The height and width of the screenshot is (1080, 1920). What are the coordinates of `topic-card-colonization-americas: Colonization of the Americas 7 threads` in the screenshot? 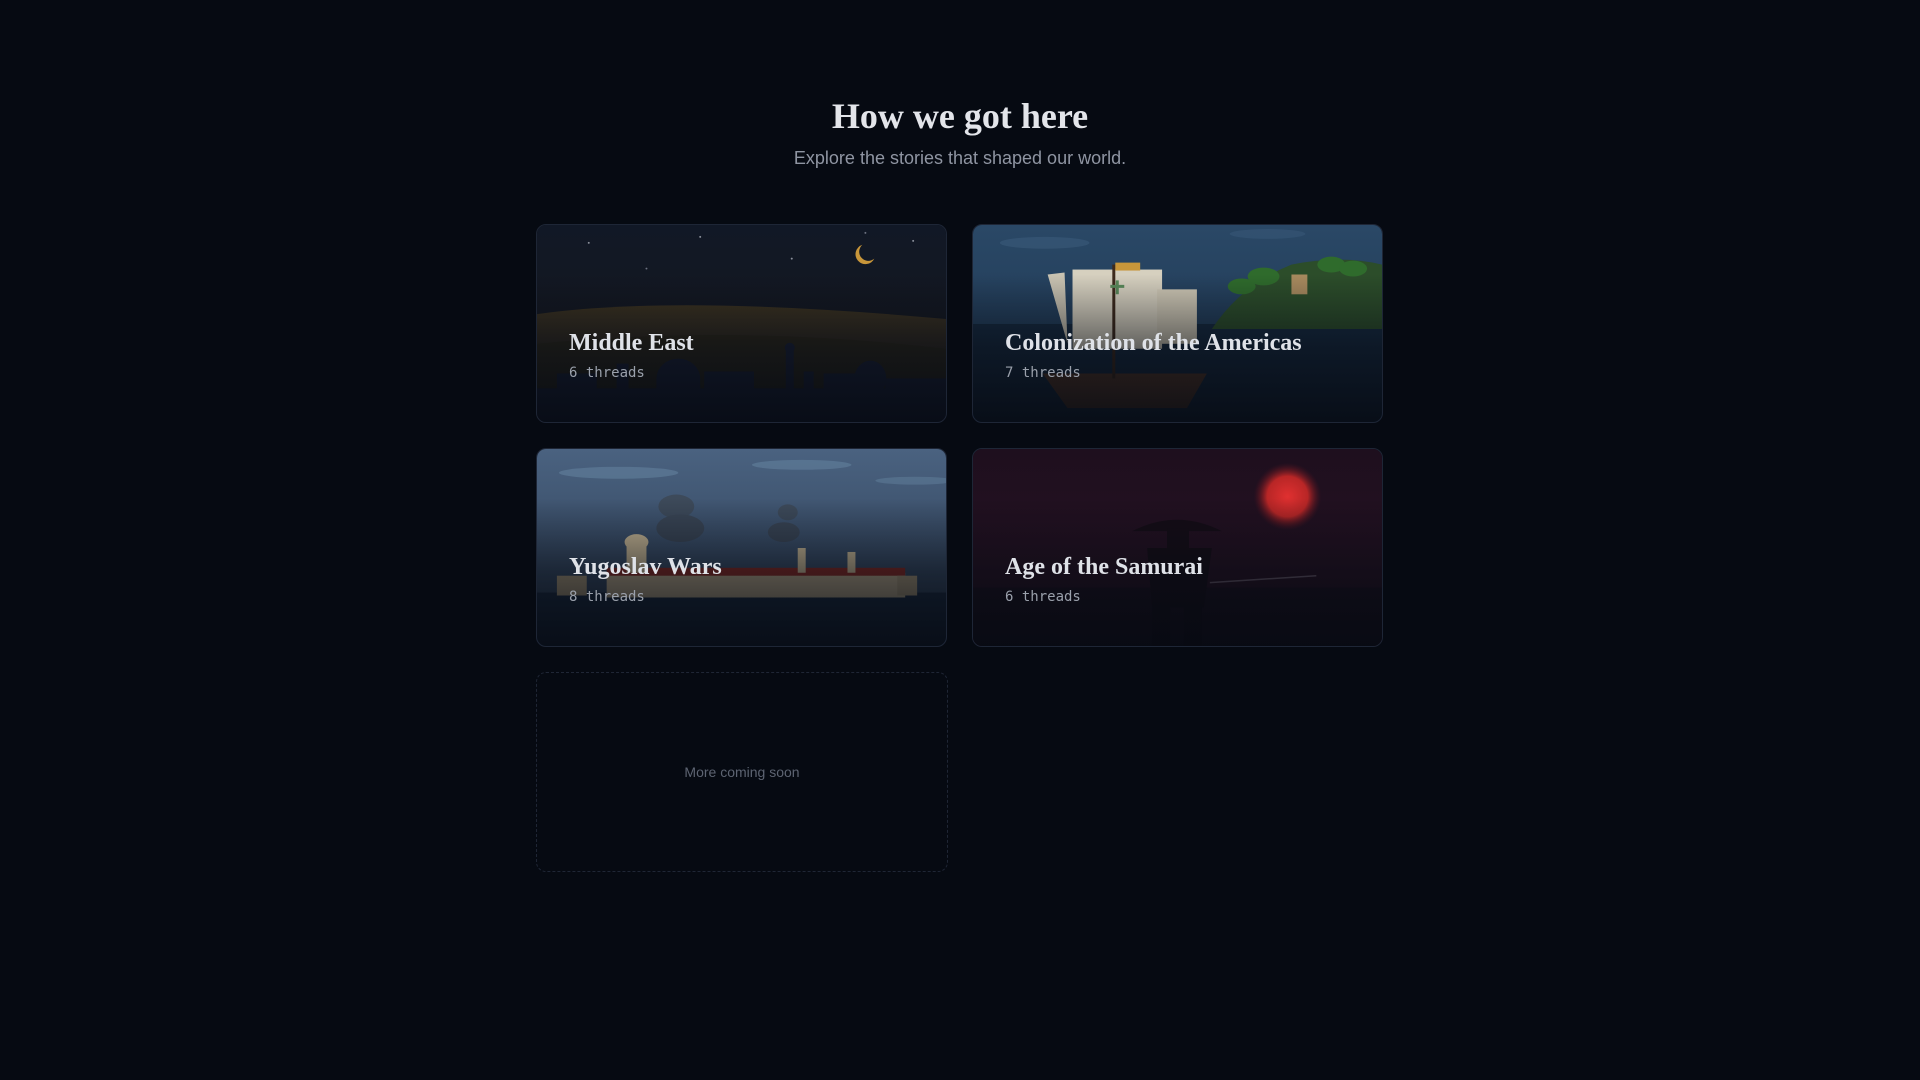 It's located at (1177, 323).